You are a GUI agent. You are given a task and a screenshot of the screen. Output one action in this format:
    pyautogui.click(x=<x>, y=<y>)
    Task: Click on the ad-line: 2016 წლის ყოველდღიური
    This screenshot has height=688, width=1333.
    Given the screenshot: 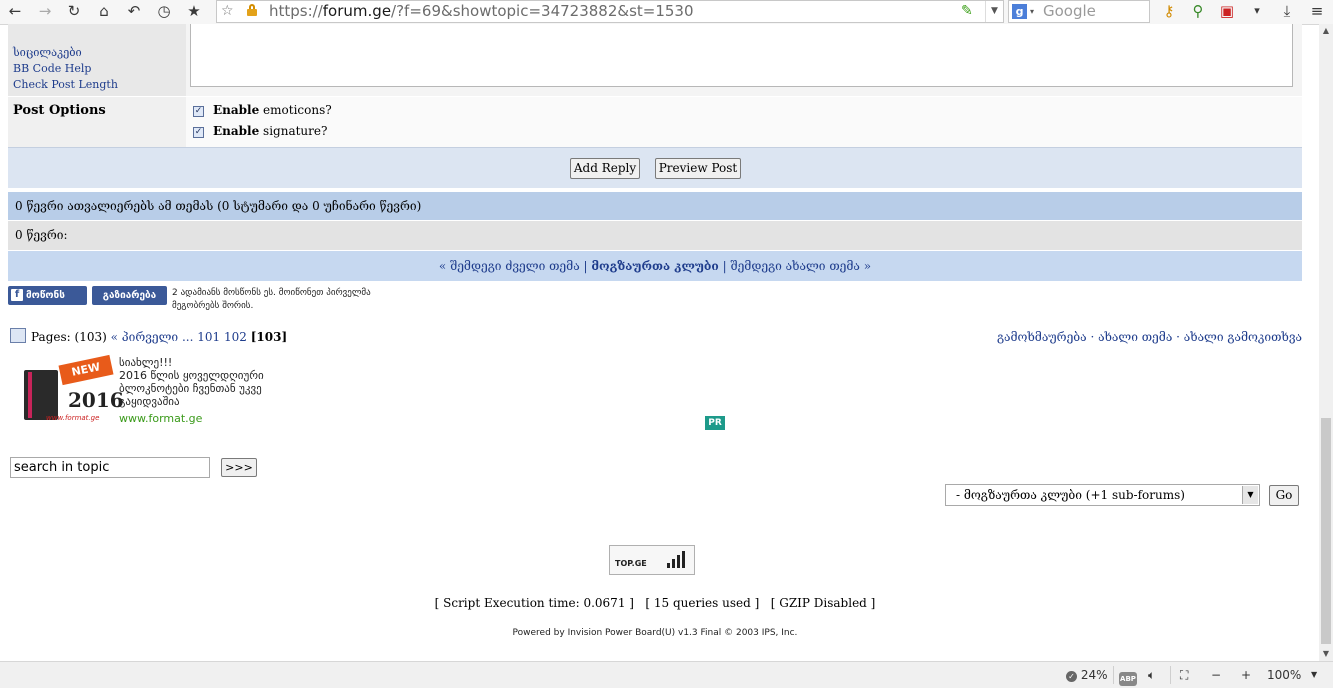 What is the action you would take?
    pyautogui.click(x=191, y=375)
    